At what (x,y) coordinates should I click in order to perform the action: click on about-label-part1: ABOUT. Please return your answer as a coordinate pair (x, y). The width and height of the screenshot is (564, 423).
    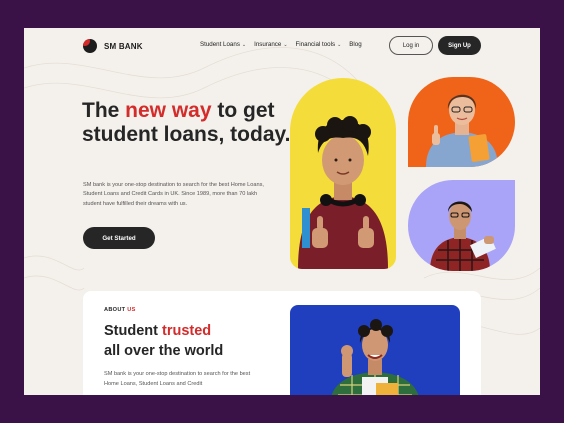
    Looking at the image, I should click on (116, 310).